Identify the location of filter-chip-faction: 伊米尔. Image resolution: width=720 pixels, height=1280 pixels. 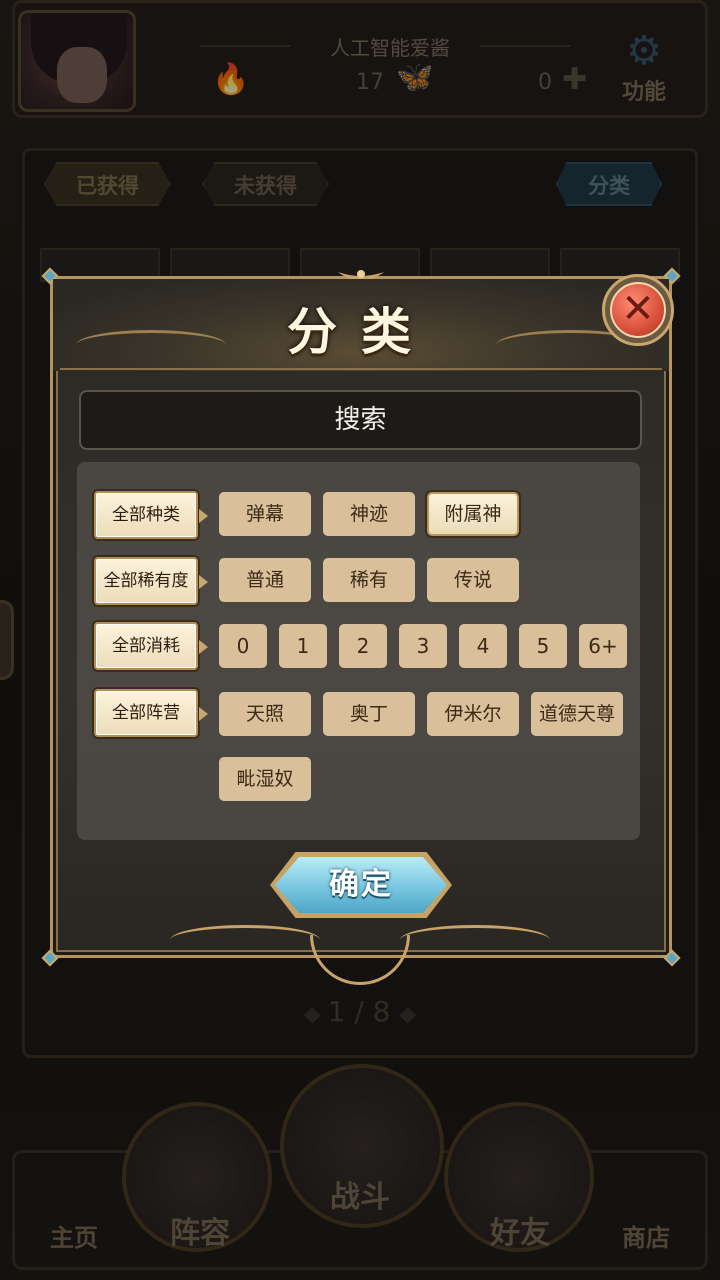
(473, 714).